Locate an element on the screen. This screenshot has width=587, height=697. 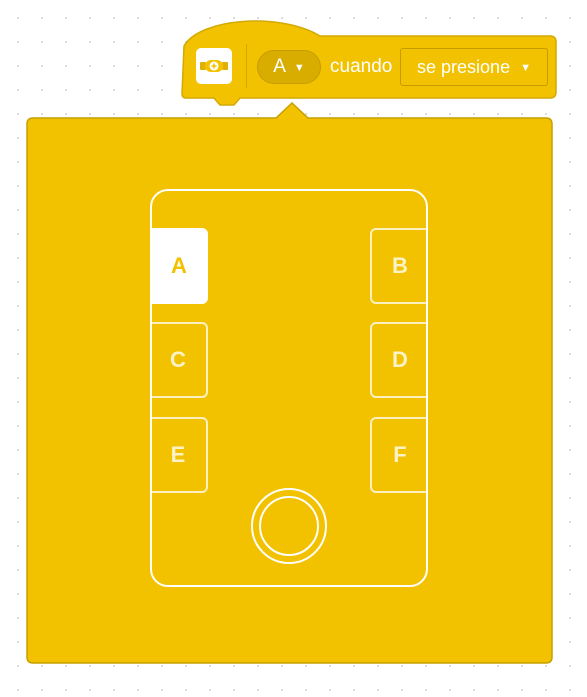
port-label-b: B is located at coordinates (400, 265).